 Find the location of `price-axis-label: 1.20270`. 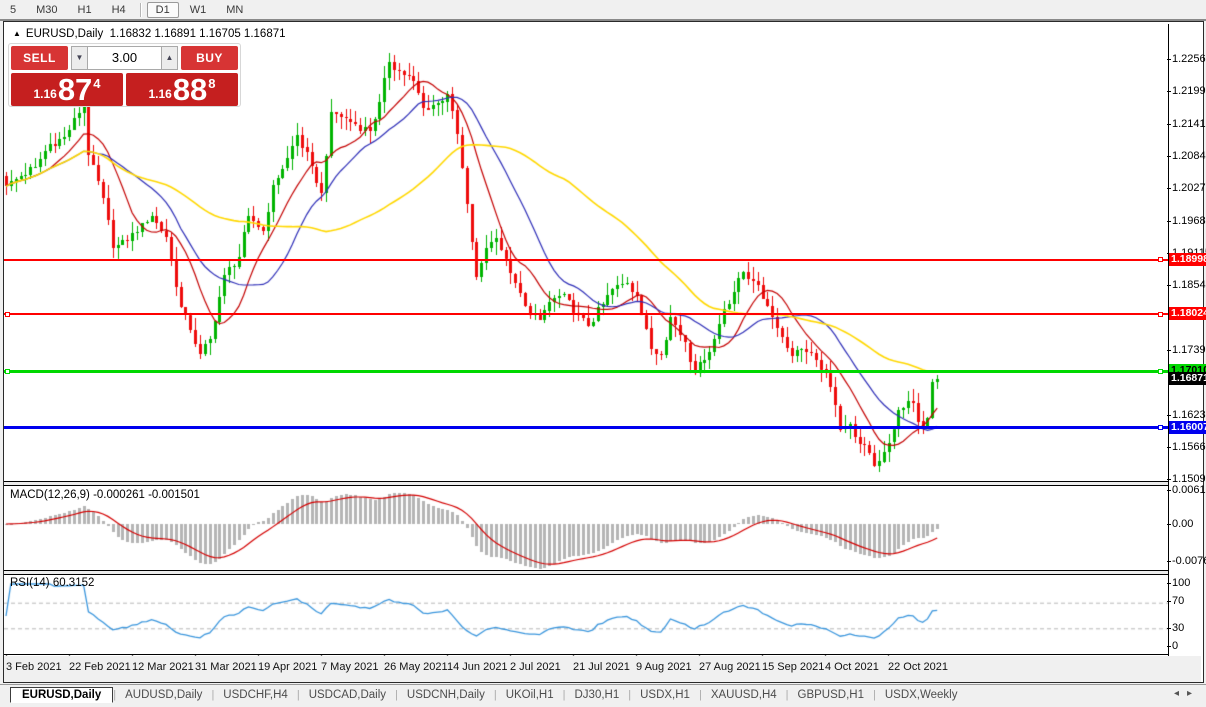

price-axis-label: 1.20270 is located at coordinates (1186, 188).